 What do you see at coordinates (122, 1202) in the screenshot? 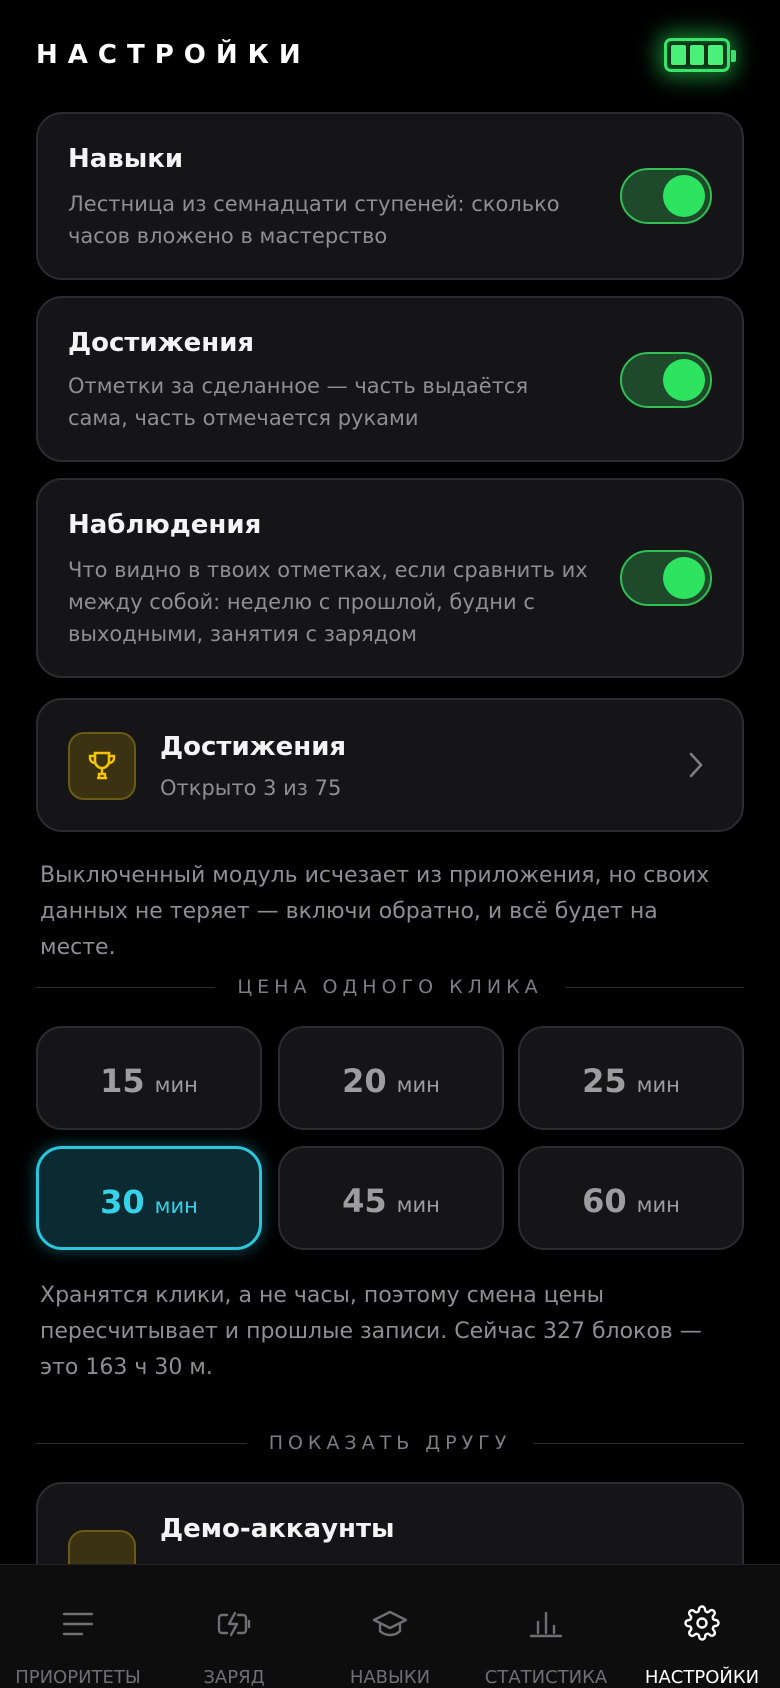
I see `price-value: 30` at bounding box center [122, 1202].